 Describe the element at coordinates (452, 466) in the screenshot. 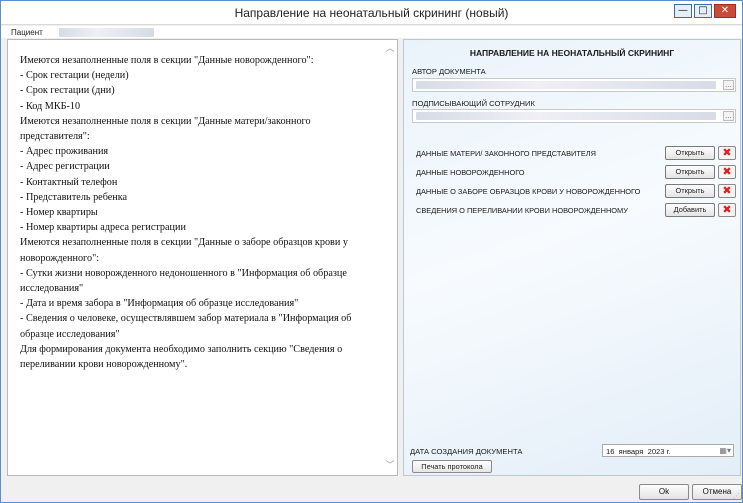

I see `print-protocol-button: Печать протокола` at that location.